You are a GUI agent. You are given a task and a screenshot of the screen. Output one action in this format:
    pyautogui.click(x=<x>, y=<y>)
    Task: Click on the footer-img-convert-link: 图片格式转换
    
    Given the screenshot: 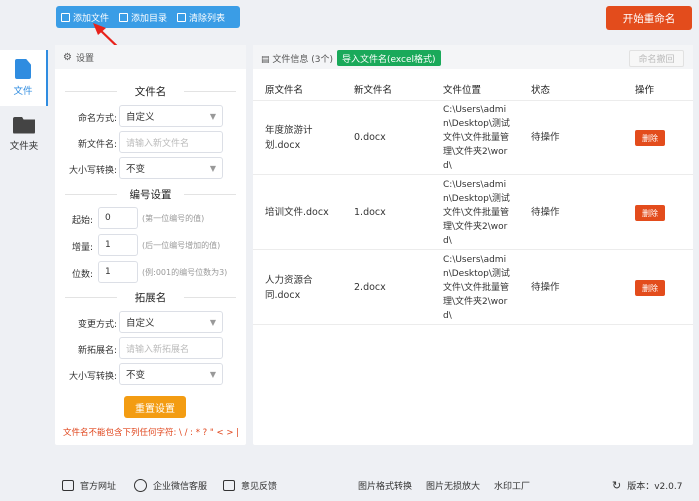 What is the action you would take?
    pyautogui.click(x=385, y=485)
    